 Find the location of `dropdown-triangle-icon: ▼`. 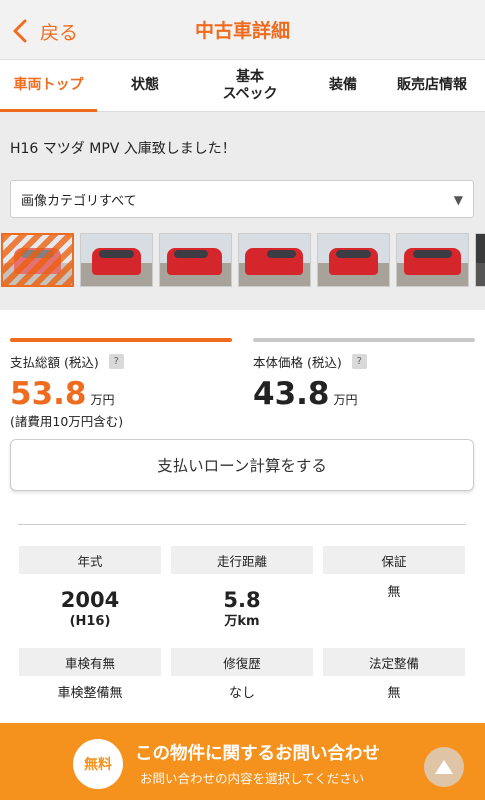

dropdown-triangle-icon: ▼ is located at coordinates (458, 200).